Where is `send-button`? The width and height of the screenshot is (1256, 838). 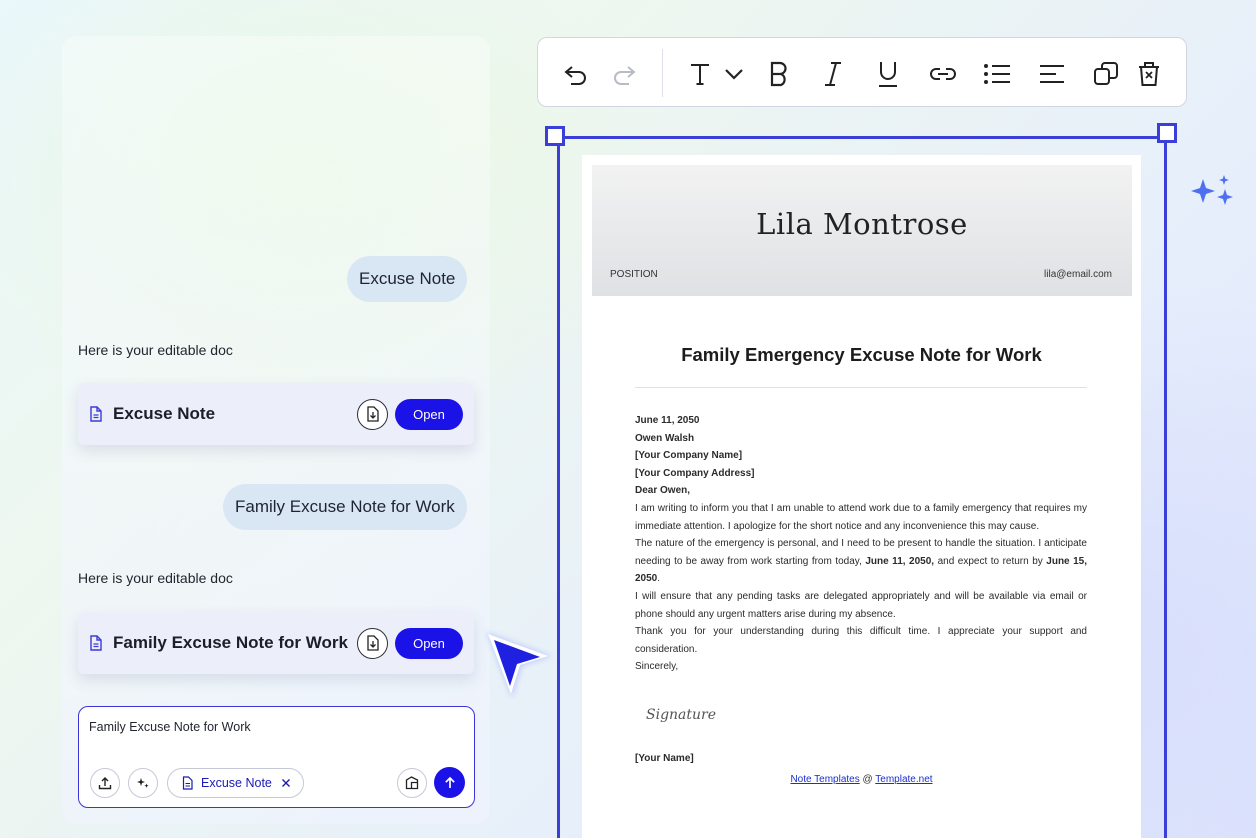
send-button is located at coordinates (449, 782).